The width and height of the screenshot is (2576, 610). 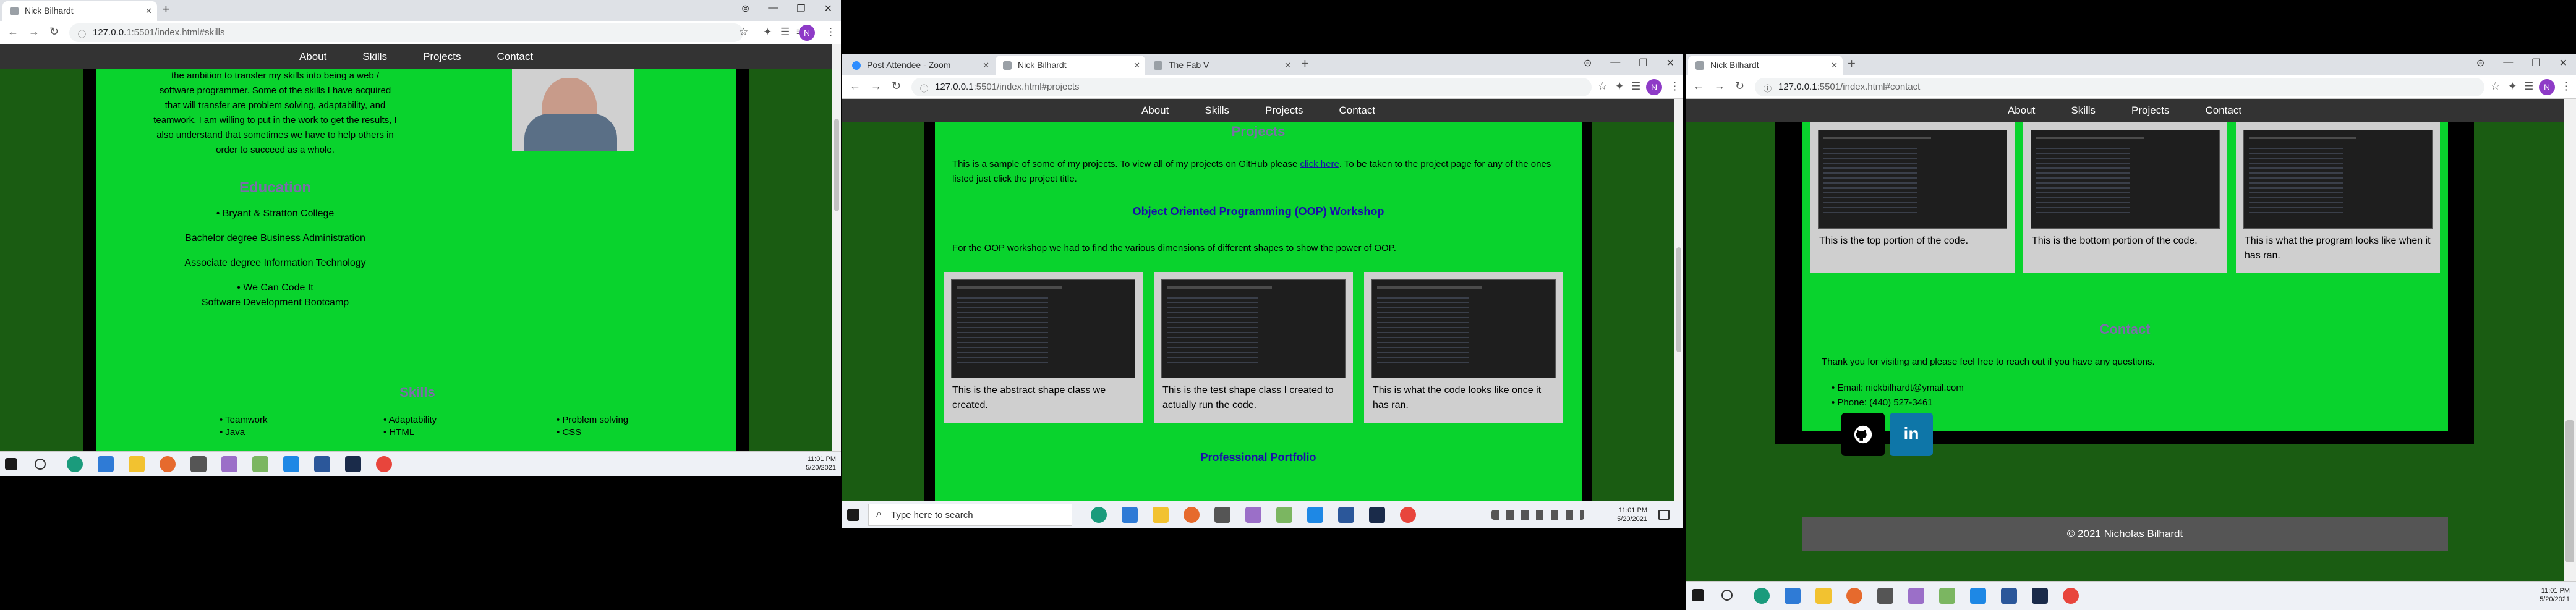 I want to click on notifications-icon, so click(x=1664, y=515).